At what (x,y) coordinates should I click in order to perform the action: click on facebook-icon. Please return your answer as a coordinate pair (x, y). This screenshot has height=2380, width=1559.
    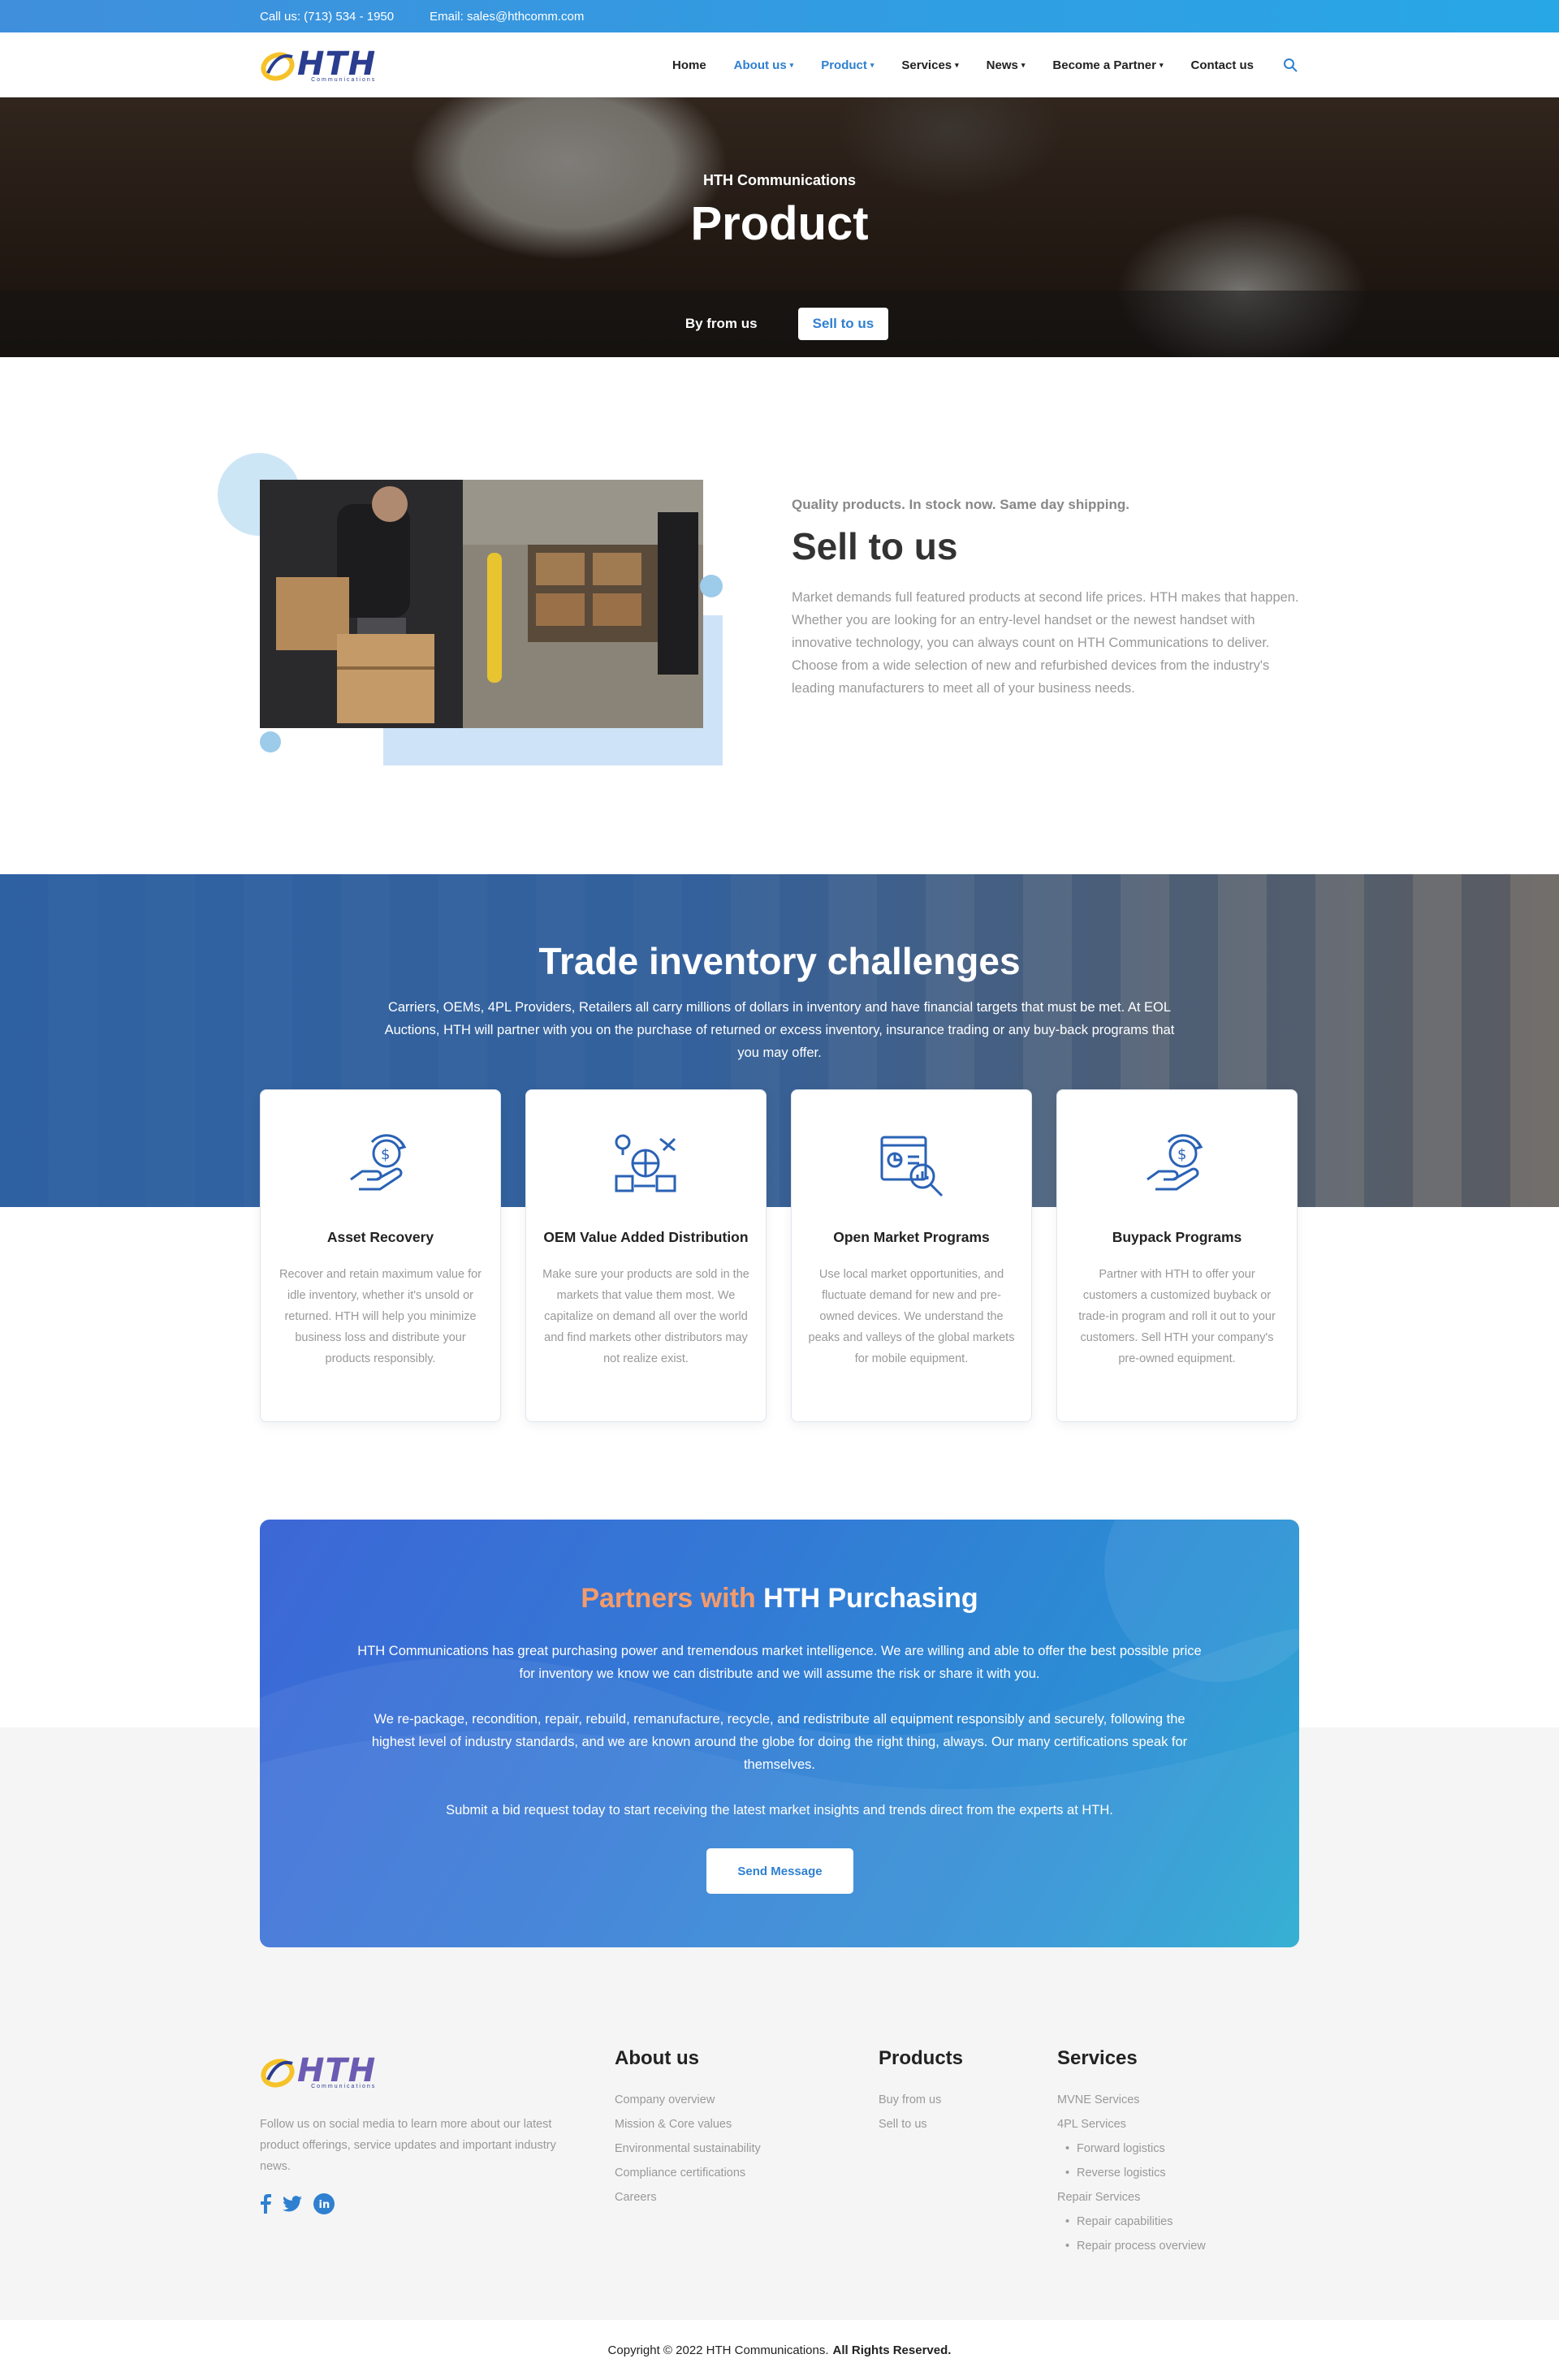
    Looking at the image, I should click on (265, 2204).